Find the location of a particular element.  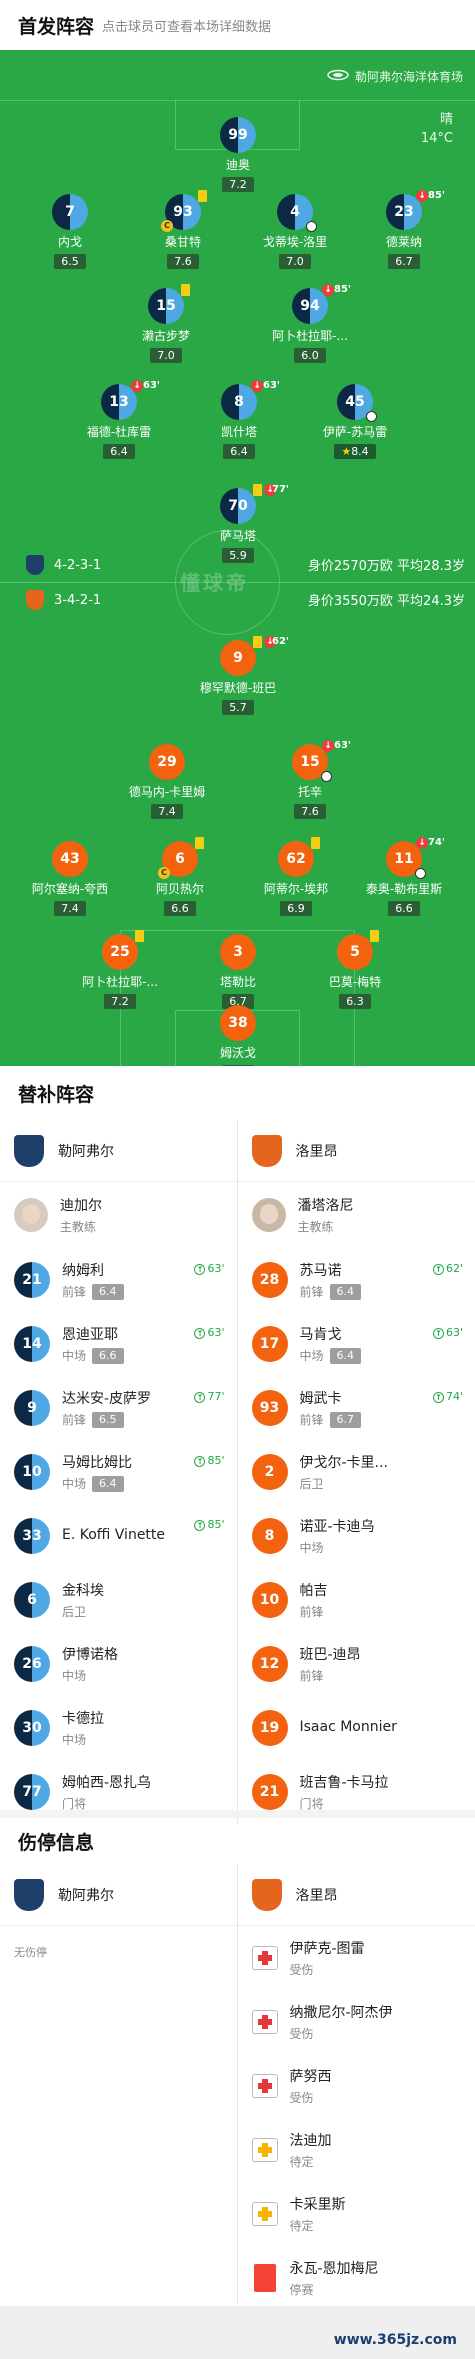

sub-player: 10 帕吉 前锋 is located at coordinates (356, 1600).